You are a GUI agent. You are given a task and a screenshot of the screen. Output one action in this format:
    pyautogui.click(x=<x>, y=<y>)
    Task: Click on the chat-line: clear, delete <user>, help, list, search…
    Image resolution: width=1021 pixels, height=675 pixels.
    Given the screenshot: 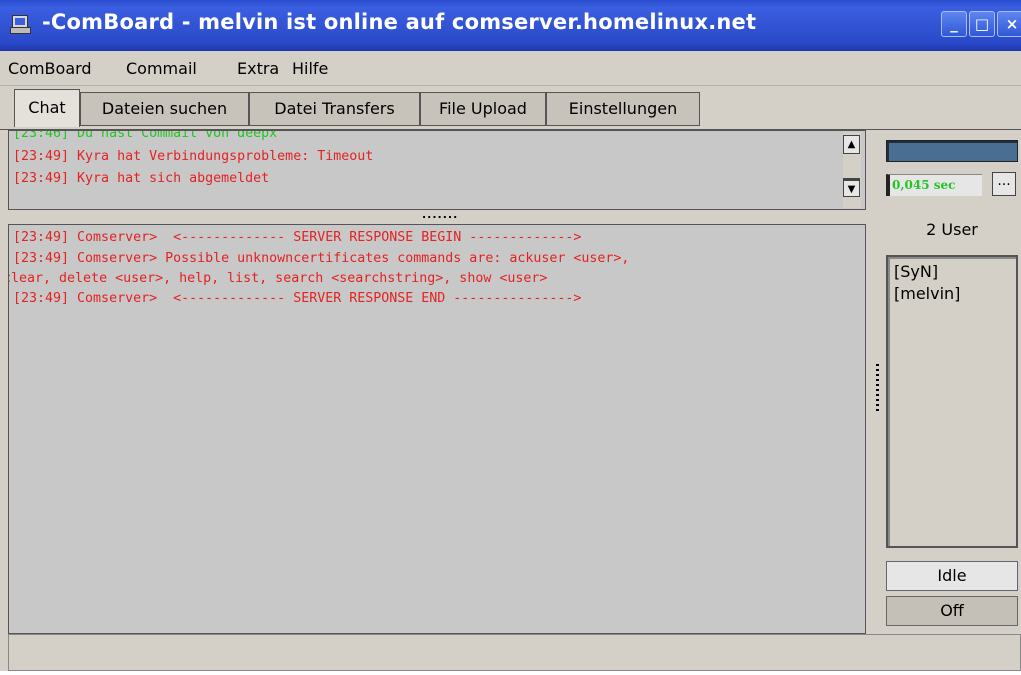 What is the action you would take?
    pyautogui.click(x=278, y=278)
    